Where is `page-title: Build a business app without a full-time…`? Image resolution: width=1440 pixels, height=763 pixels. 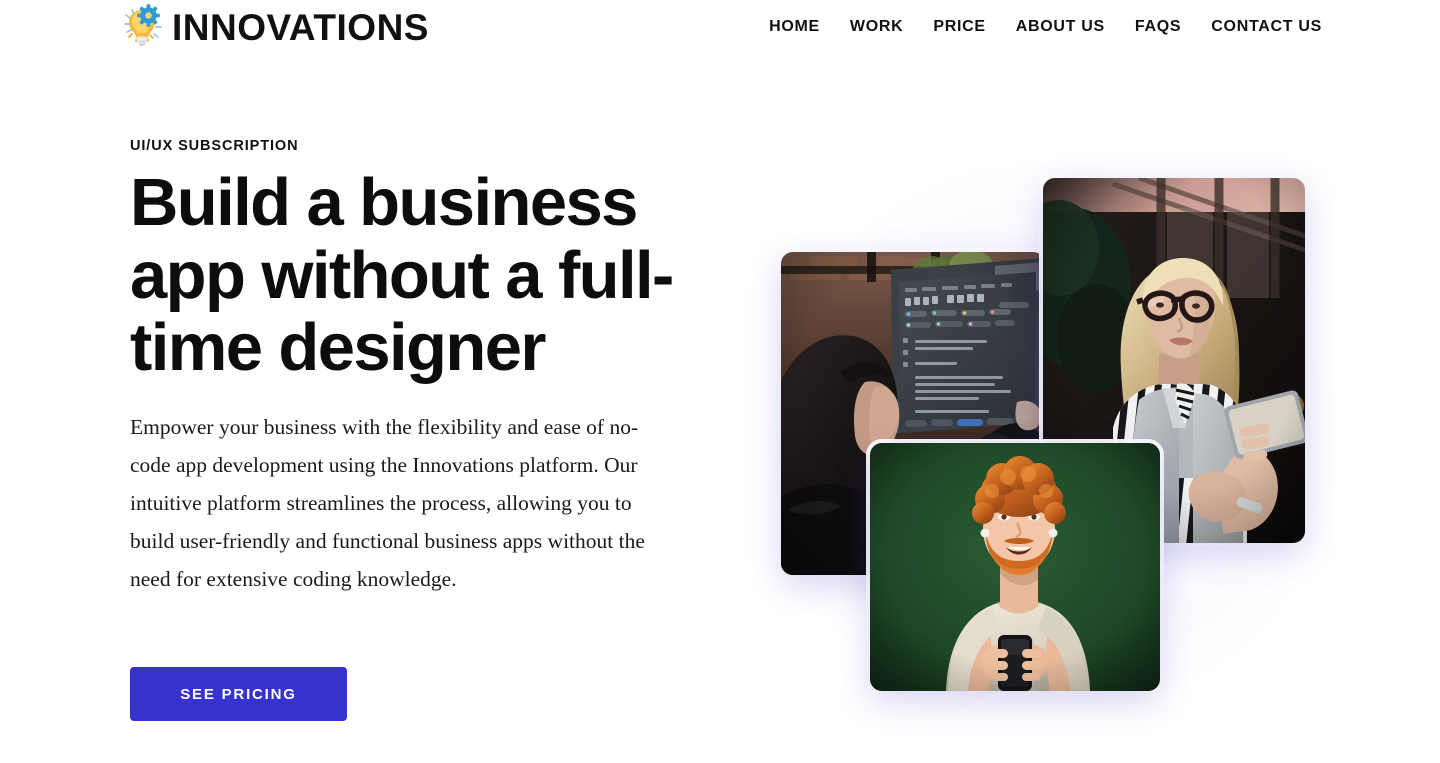 page-title: Build a business app without a full-time… is located at coordinates (402, 275).